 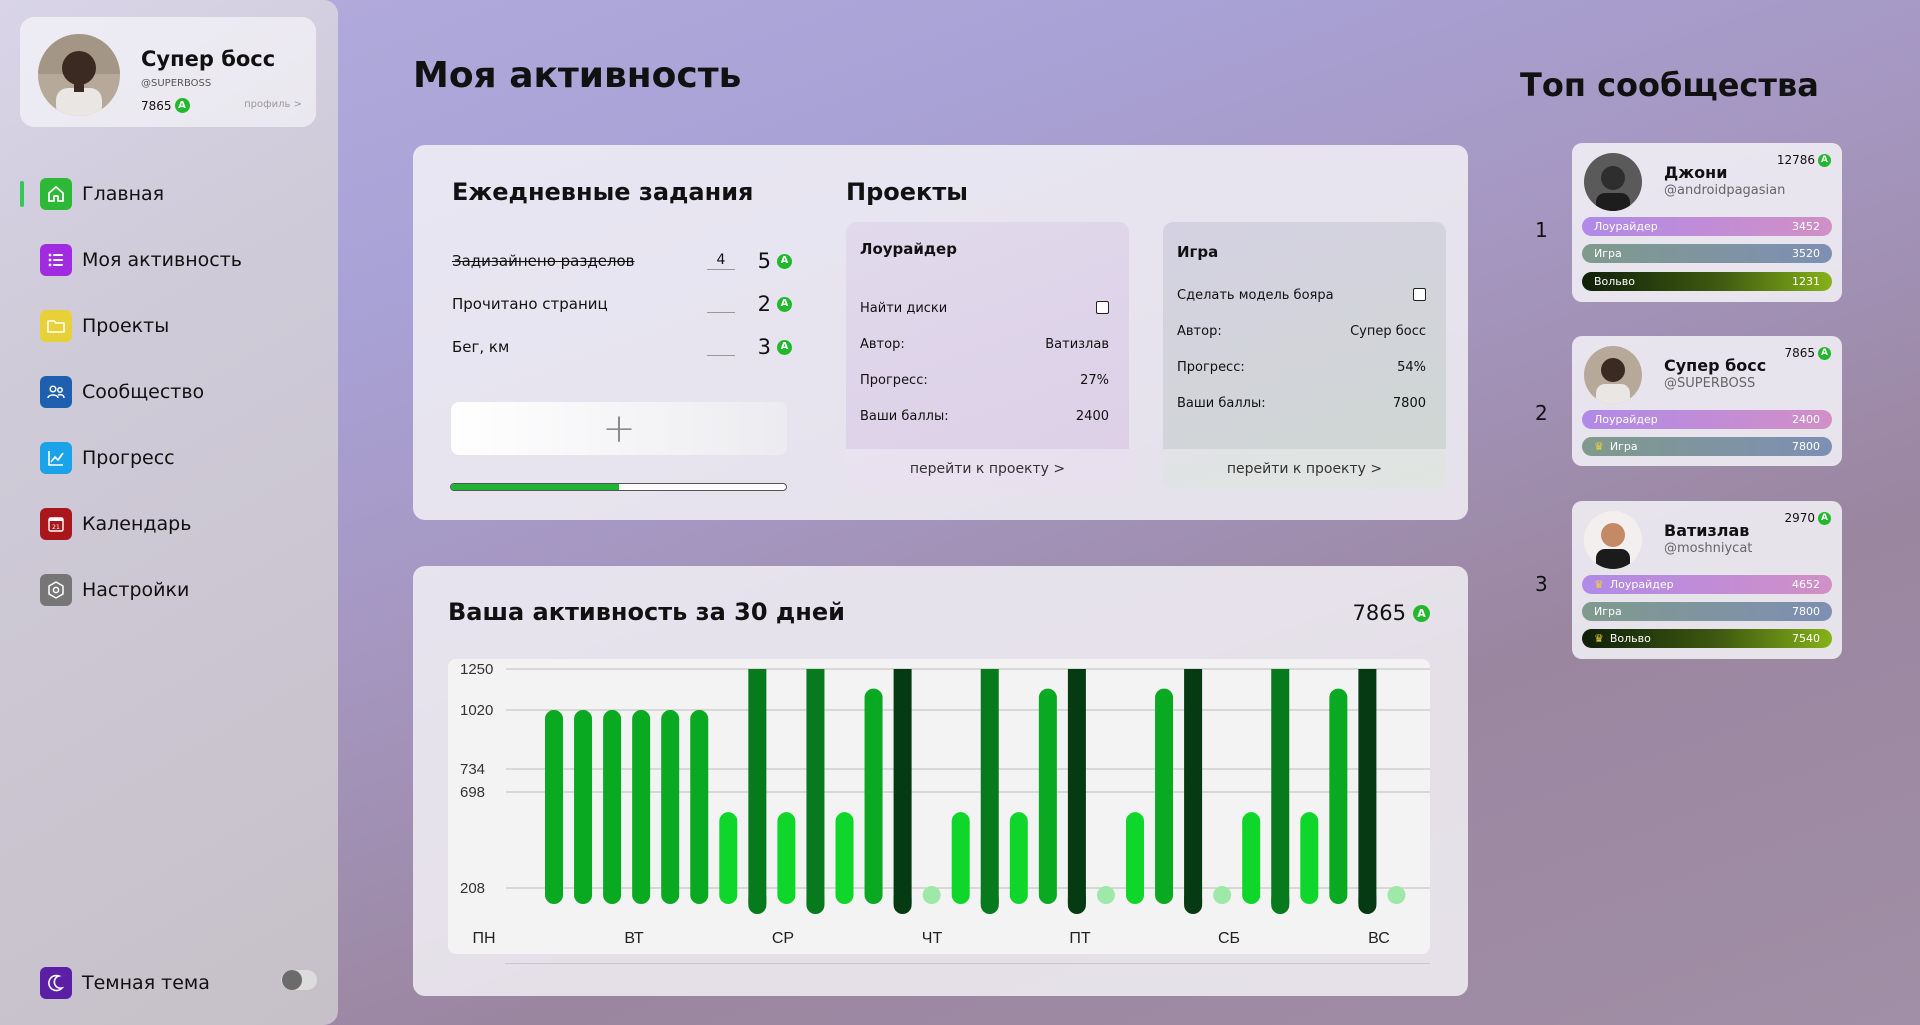 I want to click on x-tick-label: СР, so click(x=783, y=938).